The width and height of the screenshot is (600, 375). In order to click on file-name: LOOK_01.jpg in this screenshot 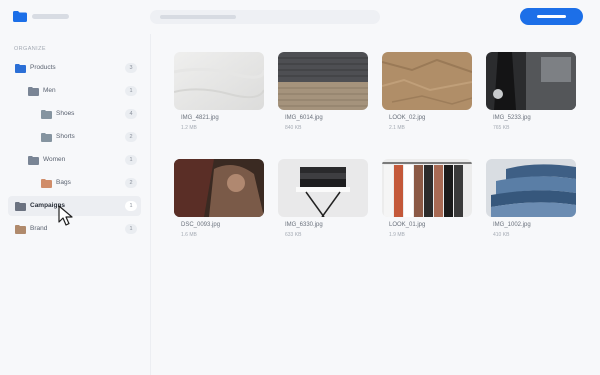, I will do `click(407, 225)`.